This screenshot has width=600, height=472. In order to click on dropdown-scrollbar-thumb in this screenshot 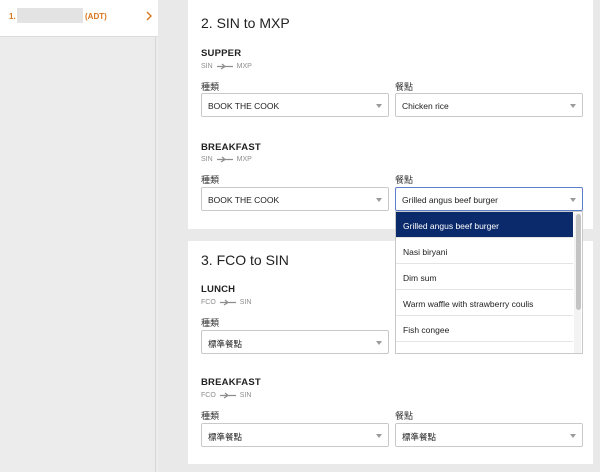, I will do `click(578, 262)`.